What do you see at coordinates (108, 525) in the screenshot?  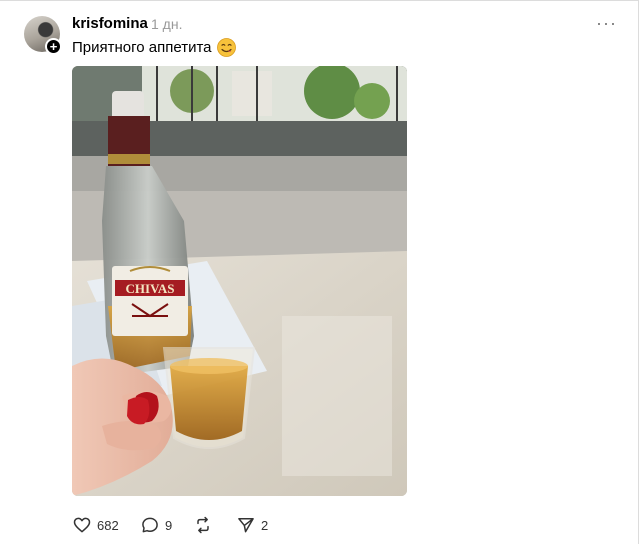 I see `likes-count: 682` at bounding box center [108, 525].